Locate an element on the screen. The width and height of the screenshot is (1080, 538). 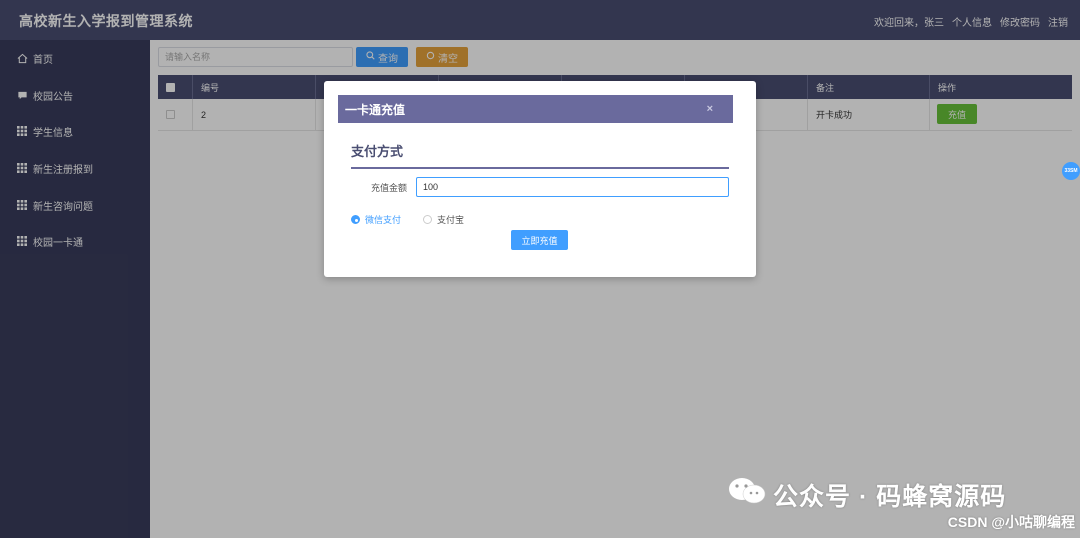
floating-badge: 33SM is located at coordinates (1071, 171).